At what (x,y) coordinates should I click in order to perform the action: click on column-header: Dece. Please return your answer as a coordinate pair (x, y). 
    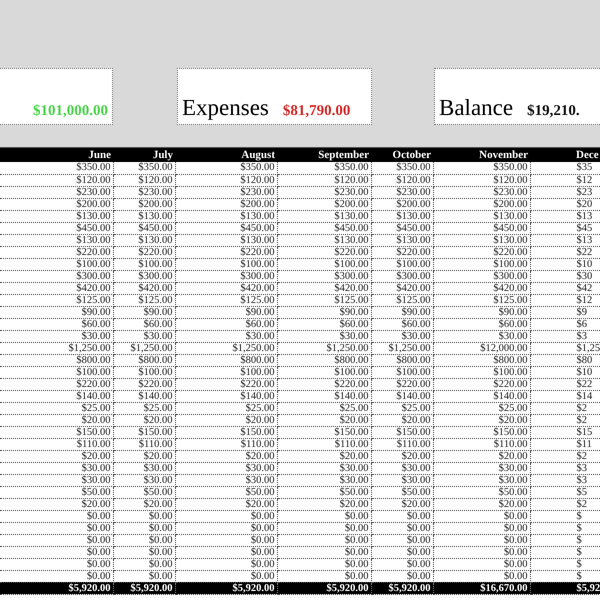
    Looking at the image, I should click on (565, 155).